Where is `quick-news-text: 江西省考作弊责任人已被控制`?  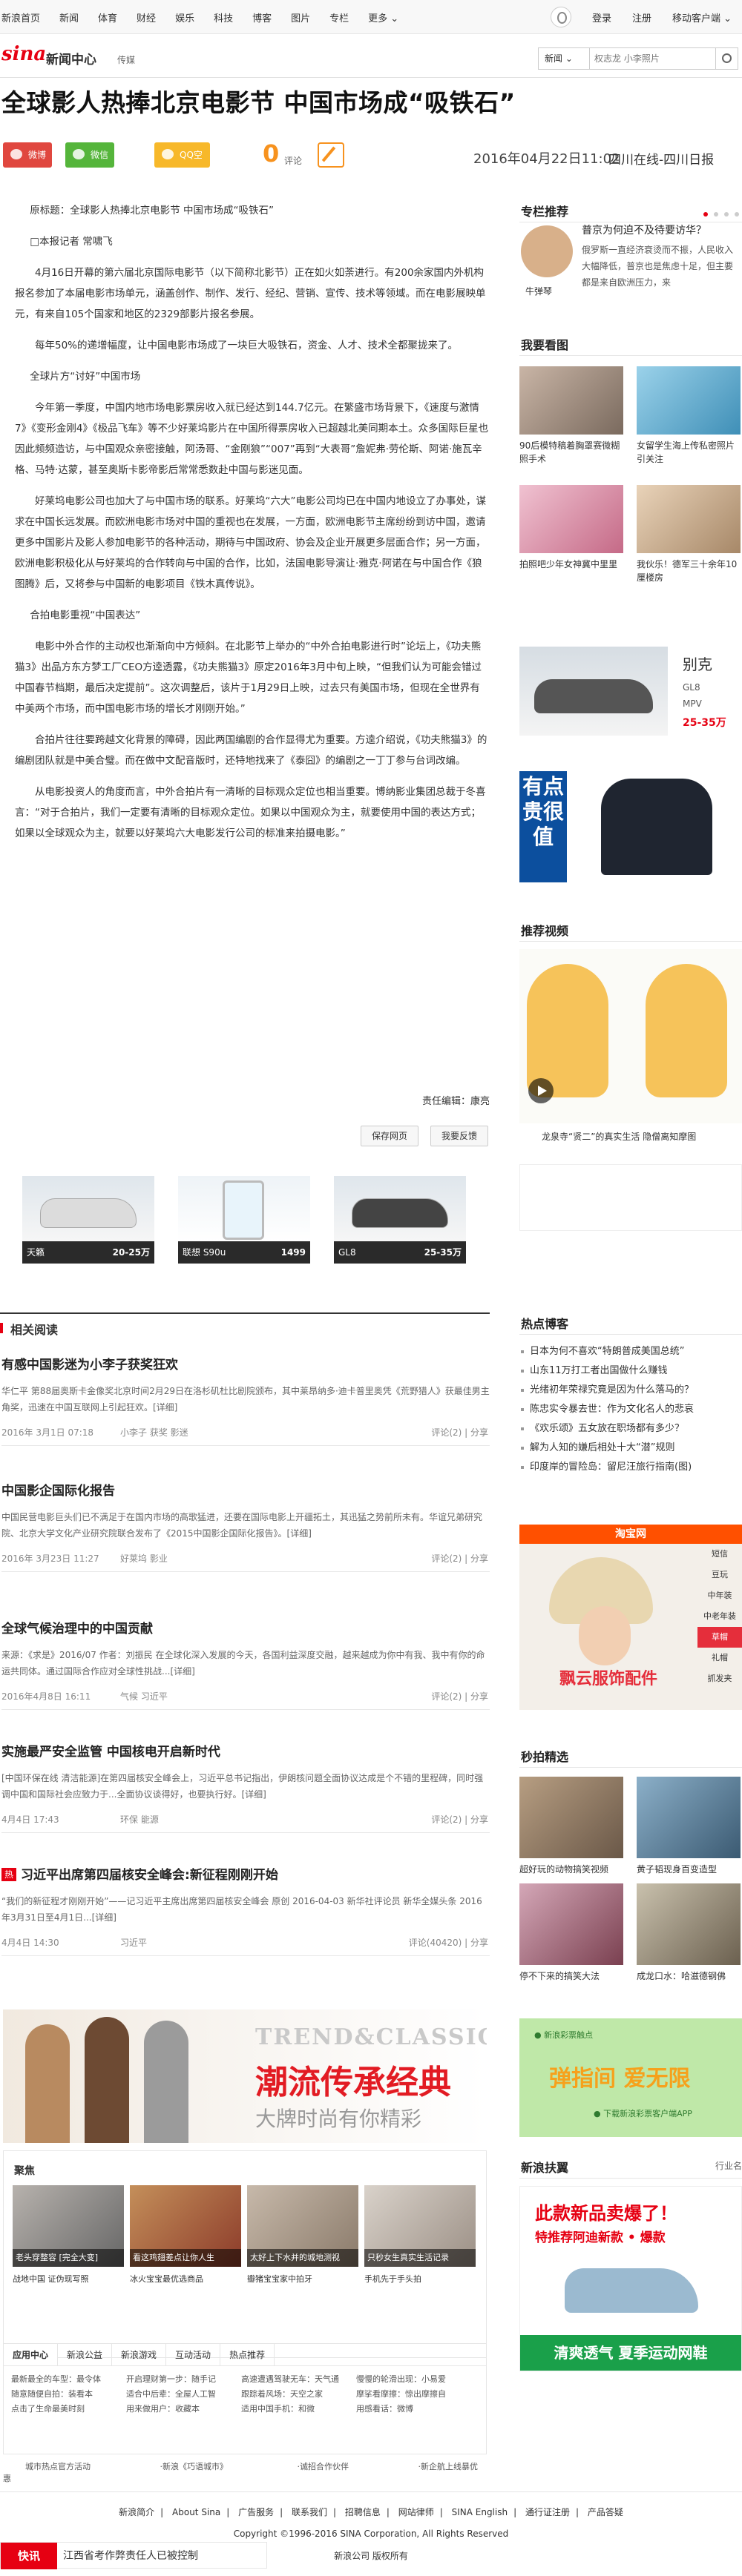
quick-news-text: 江西省考作弊责任人已被控制 is located at coordinates (130, 2556).